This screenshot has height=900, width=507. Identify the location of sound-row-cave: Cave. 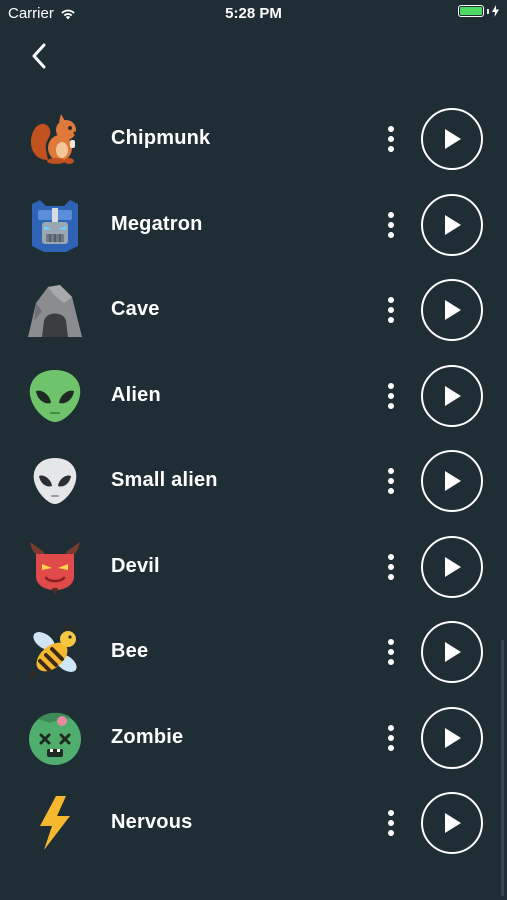
(253, 310).